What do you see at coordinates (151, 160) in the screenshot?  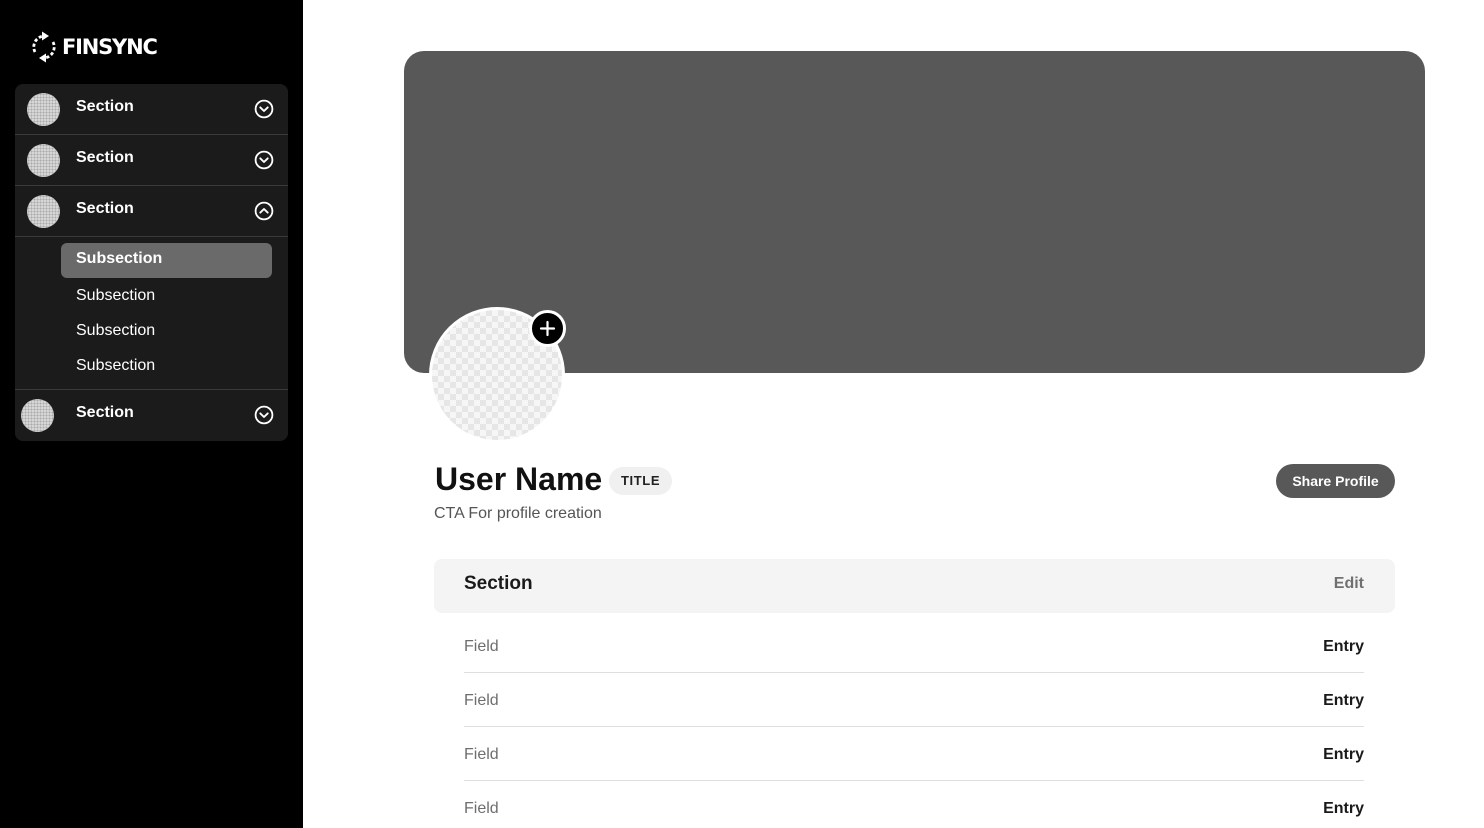 I see `sidebar-section-2: Section` at bounding box center [151, 160].